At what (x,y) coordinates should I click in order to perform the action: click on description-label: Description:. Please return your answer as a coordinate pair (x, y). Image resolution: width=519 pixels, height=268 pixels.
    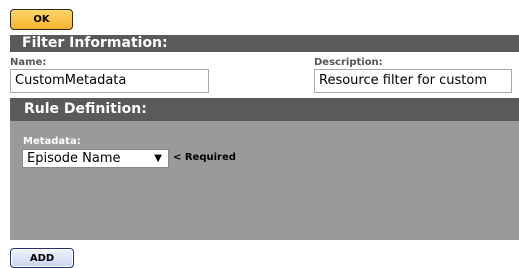
    Looking at the image, I should click on (348, 62).